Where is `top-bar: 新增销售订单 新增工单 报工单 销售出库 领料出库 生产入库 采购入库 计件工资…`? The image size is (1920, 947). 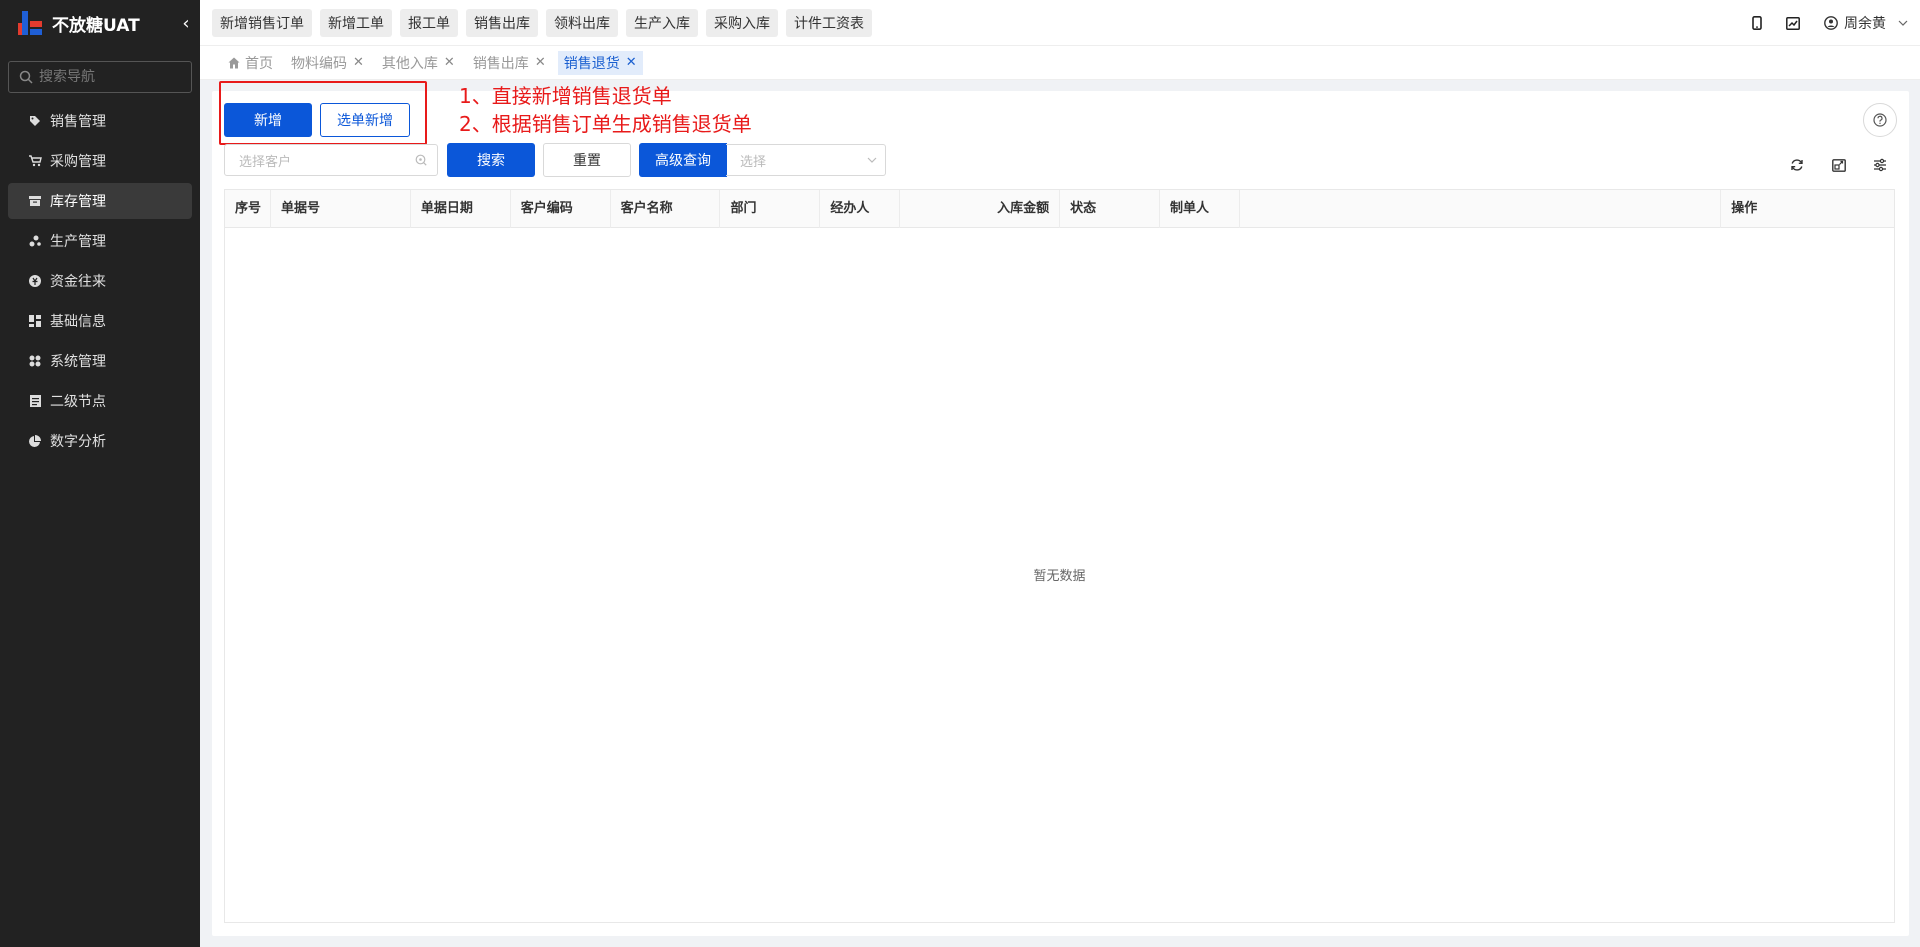 top-bar: 新增销售订单 新增工单 报工单 销售出库 领料出库 生产入库 采购入库 计件工资… is located at coordinates (1060, 23).